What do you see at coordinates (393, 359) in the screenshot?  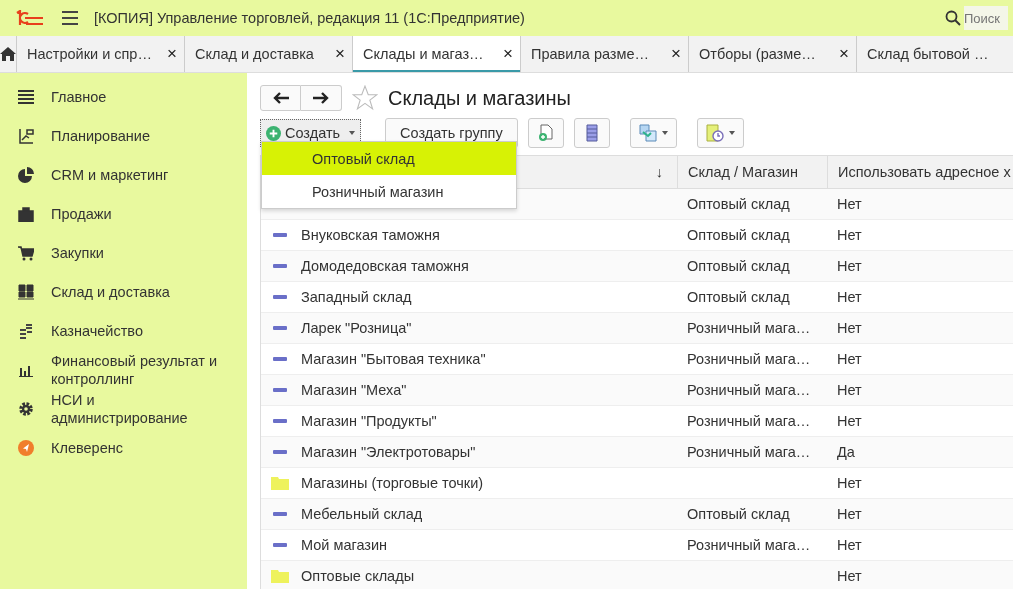 I see `table-cell: Магазин "Бытовая техника"` at bounding box center [393, 359].